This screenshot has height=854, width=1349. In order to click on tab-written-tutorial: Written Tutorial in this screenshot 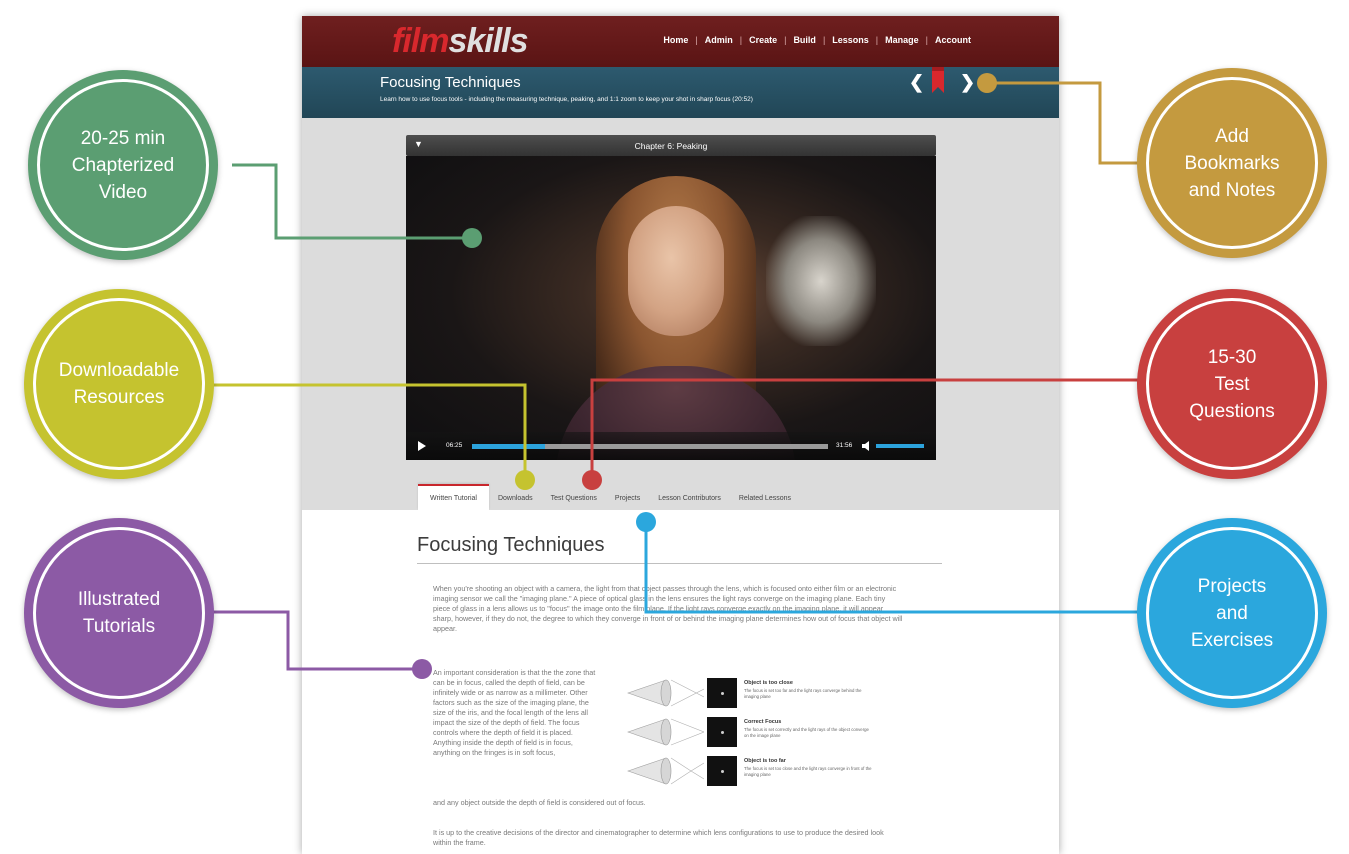, I will do `click(453, 497)`.